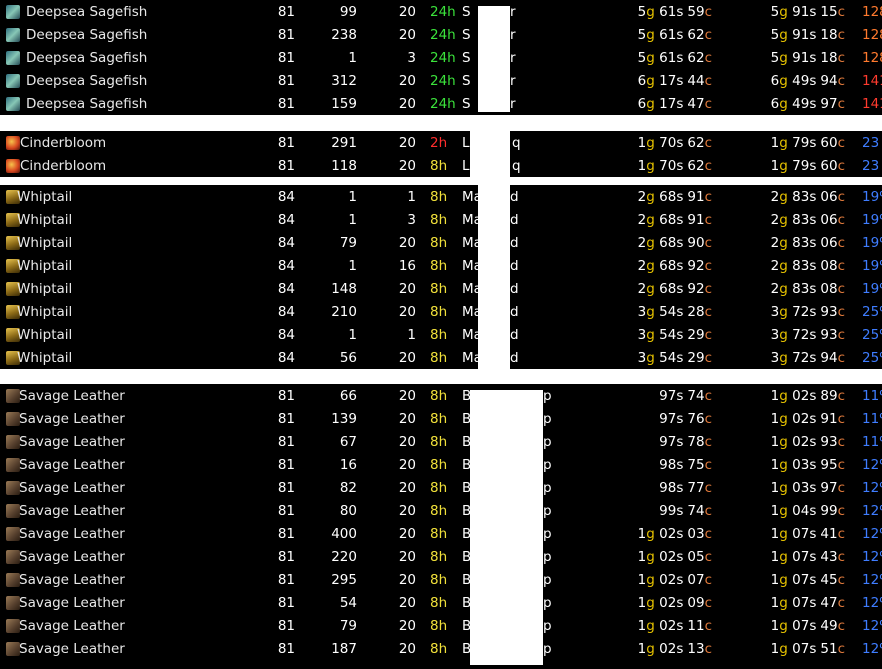 The height and width of the screenshot is (669, 882). Describe the element at coordinates (668, 441) in the screenshot. I see `bid-silver-value: 97` at that location.